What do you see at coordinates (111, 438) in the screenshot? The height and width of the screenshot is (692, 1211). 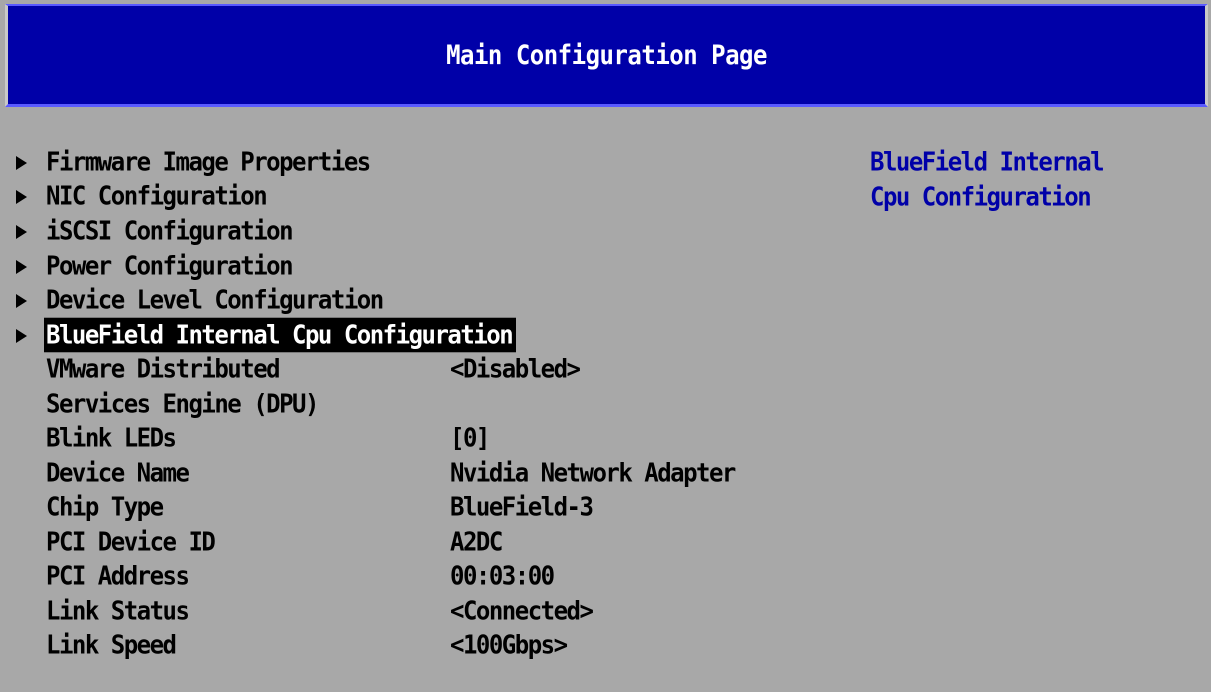 I see `setting-label: Blink LEDs` at bounding box center [111, 438].